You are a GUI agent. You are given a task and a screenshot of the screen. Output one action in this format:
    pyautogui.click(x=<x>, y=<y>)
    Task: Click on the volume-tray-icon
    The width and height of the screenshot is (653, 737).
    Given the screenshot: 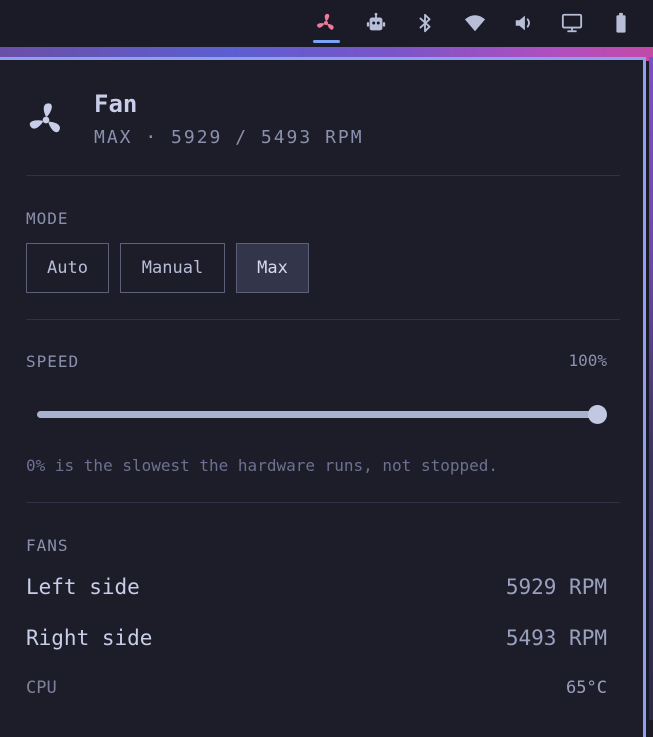 What is the action you would take?
    pyautogui.click(x=524, y=23)
    